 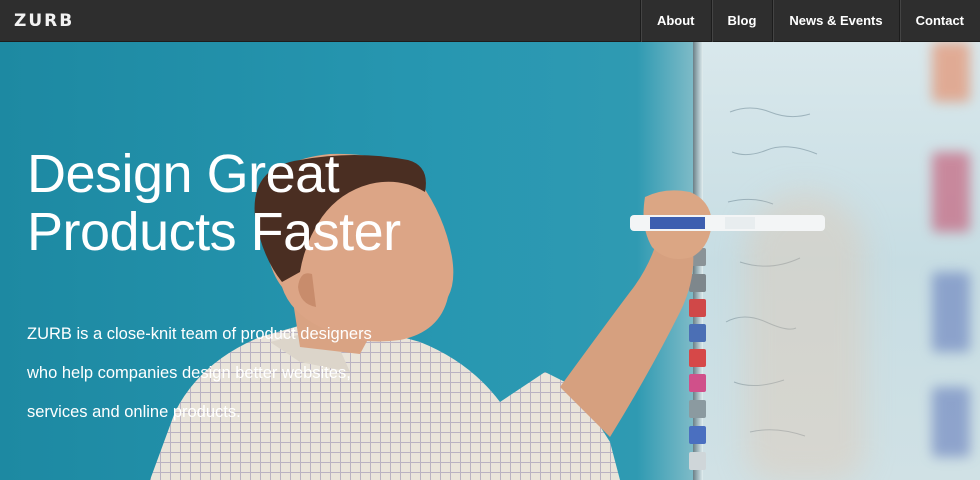 What do you see at coordinates (939, 21) in the screenshot?
I see `nav-contact-link: Contact` at bounding box center [939, 21].